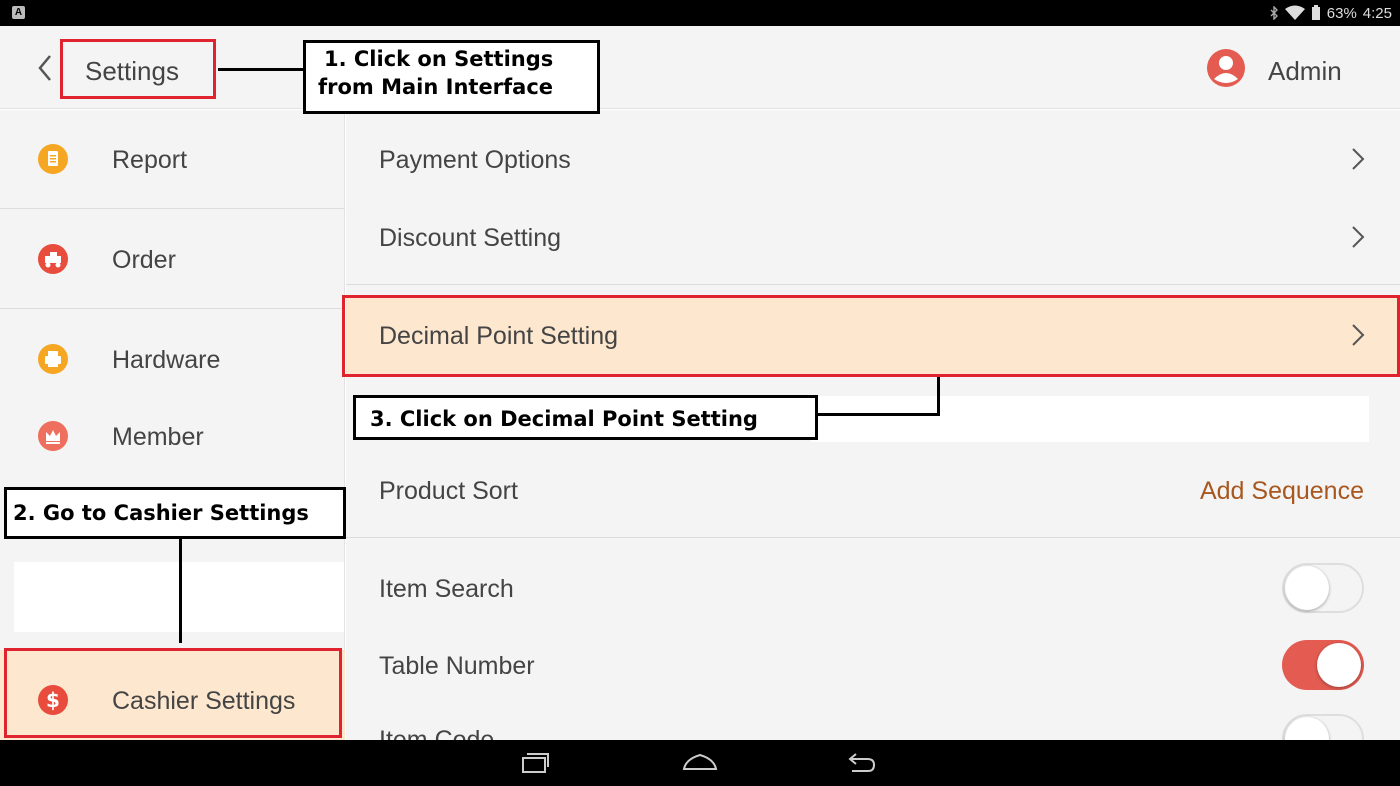  I want to click on battery-percent: 63%, so click(1341, 13).